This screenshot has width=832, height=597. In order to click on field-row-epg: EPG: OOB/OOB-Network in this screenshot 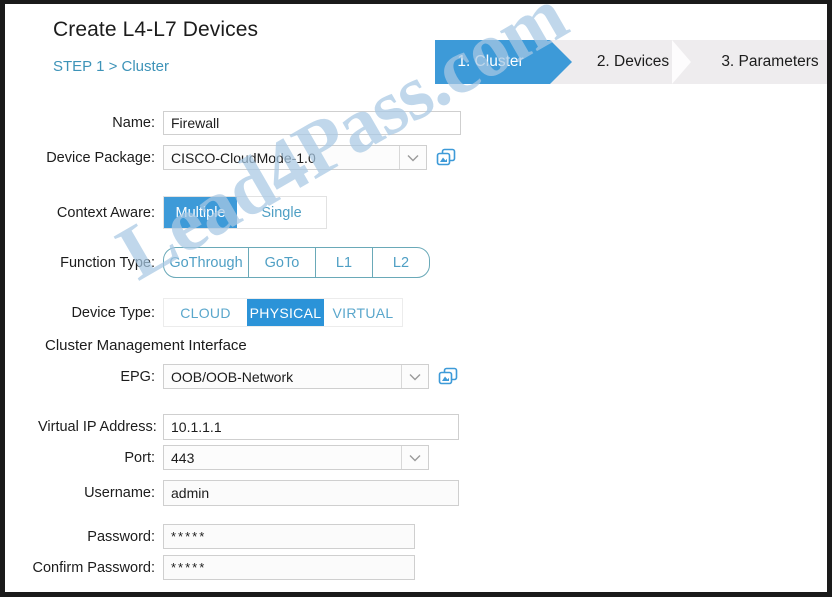, I will do `click(248, 376)`.